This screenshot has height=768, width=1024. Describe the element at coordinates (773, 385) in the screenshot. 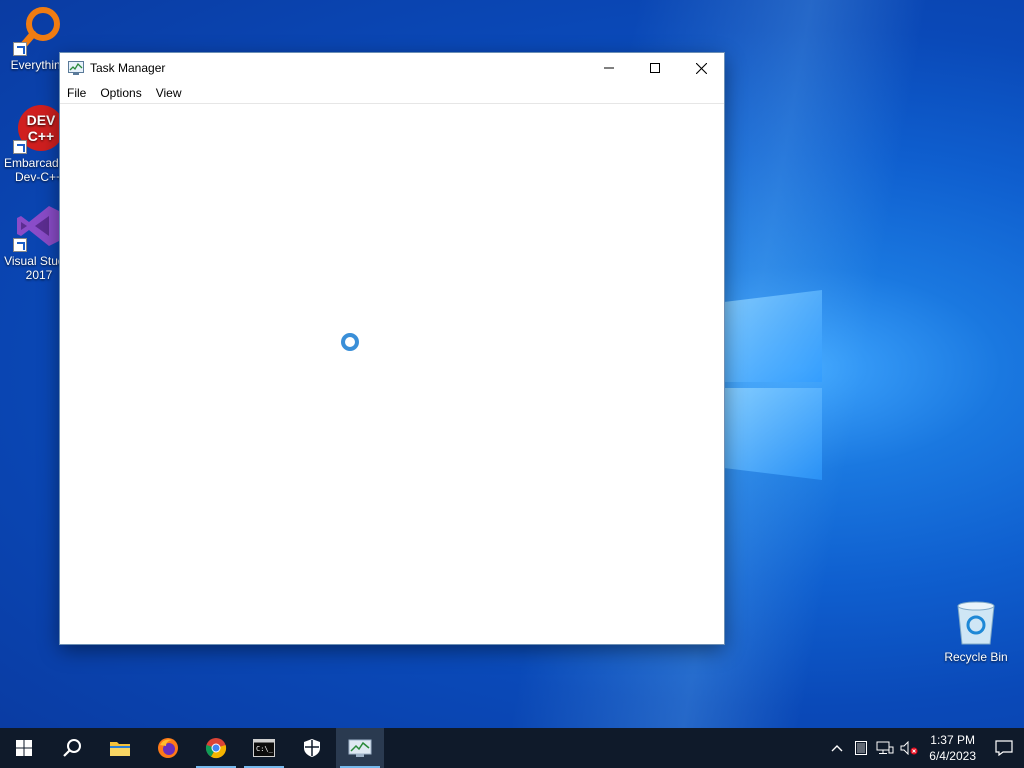

I see `windows-logo-wallpaper` at that location.